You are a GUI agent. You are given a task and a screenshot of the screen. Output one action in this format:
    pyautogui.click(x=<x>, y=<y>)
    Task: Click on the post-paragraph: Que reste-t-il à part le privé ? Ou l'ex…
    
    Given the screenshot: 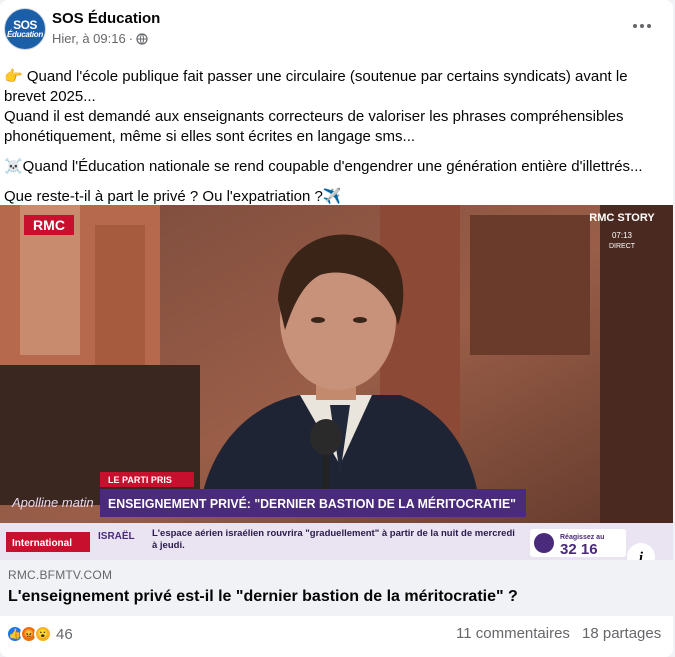 What is the action you would take?
    pyautogui.click(x=173, y=196)
    